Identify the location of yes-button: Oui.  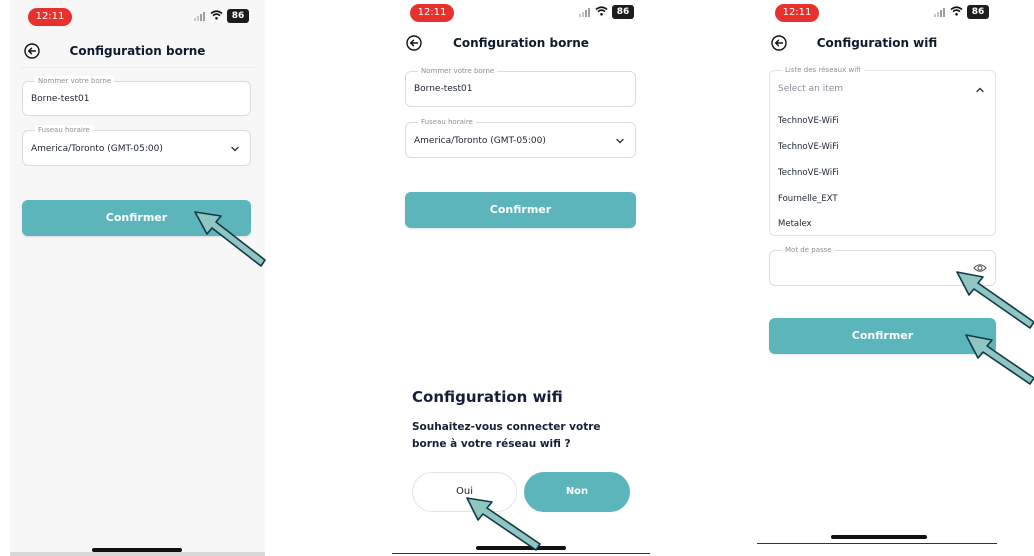
(464, 492).